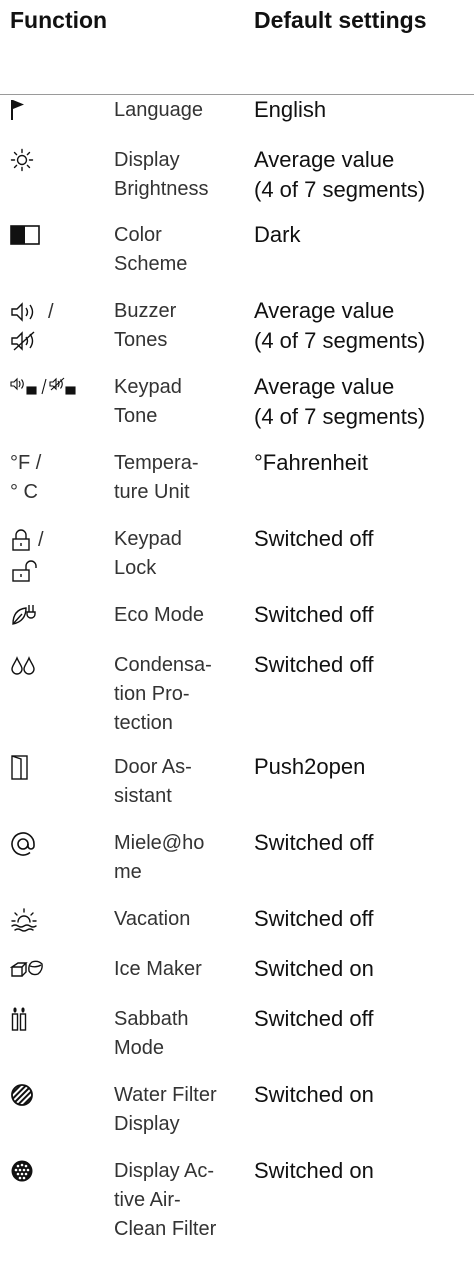 This screenshot has height=1261, width=474. I want to click on door-icon, so click(55, 768).